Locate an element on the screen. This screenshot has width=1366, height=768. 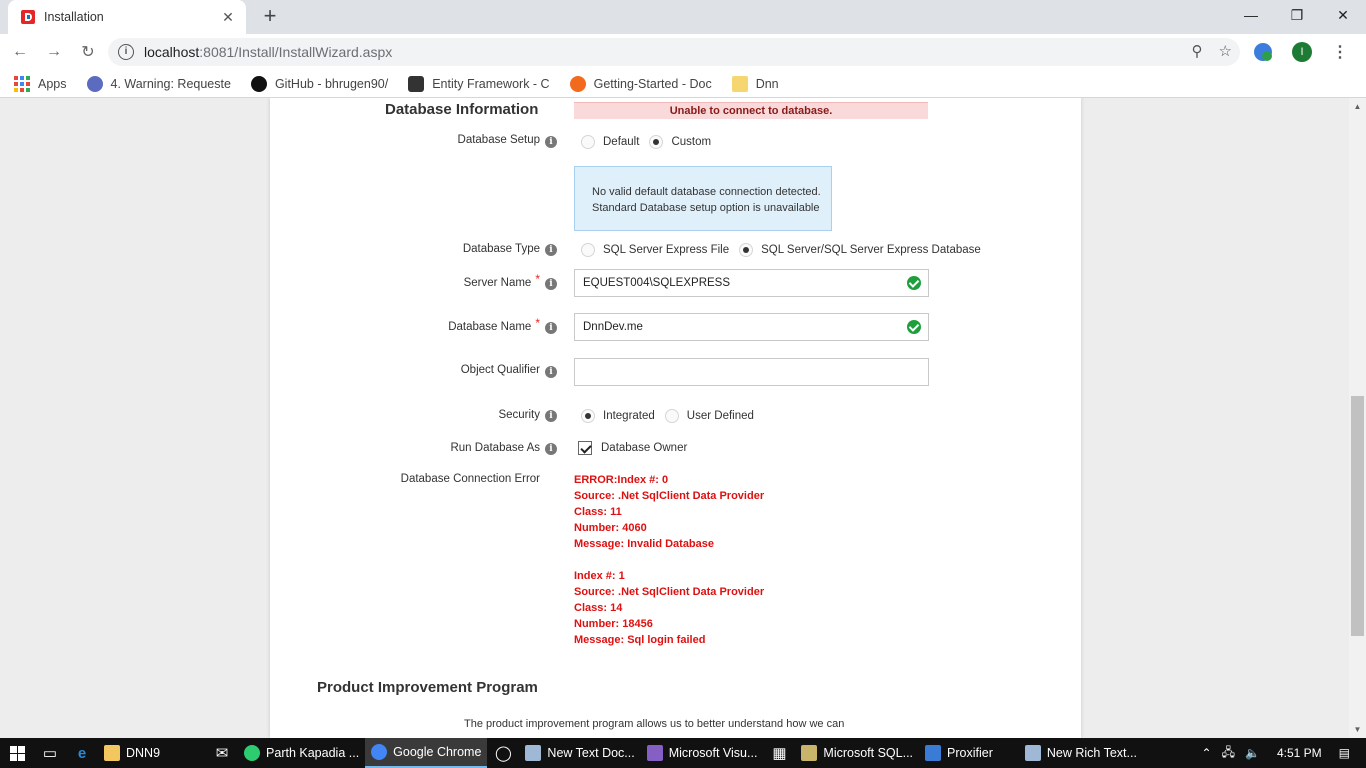
chrome-icon is located at coordinates (379, 752).